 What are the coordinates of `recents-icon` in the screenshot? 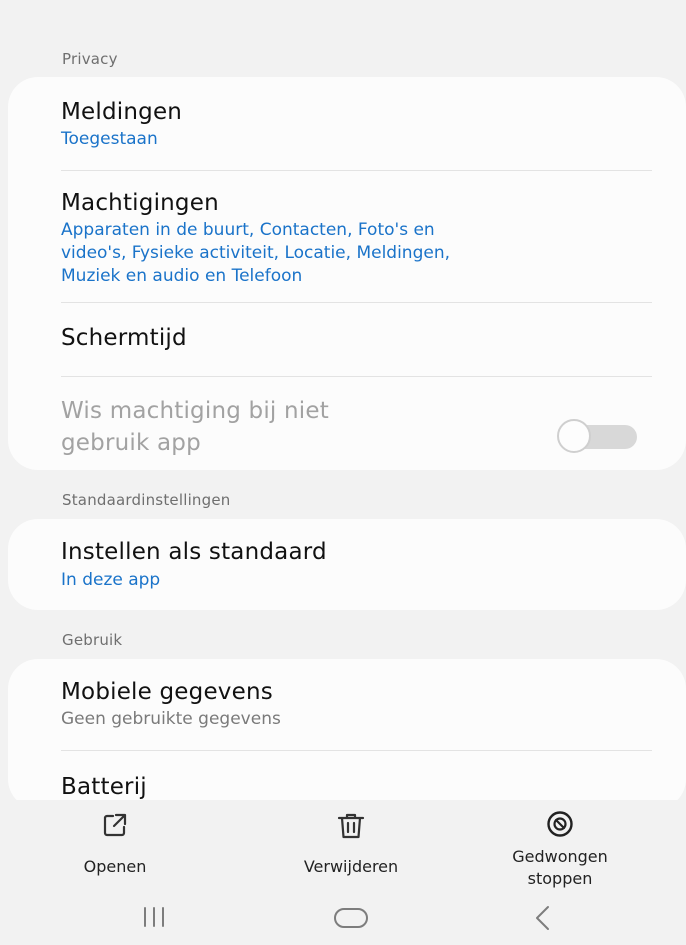 It's located at (154, 917).